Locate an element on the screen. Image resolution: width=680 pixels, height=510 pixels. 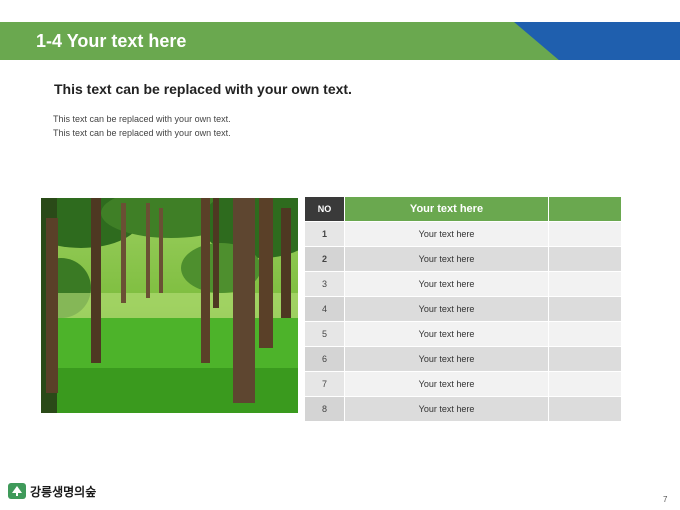
table-row: 6 Your text here is located at coordinates (463, 359).